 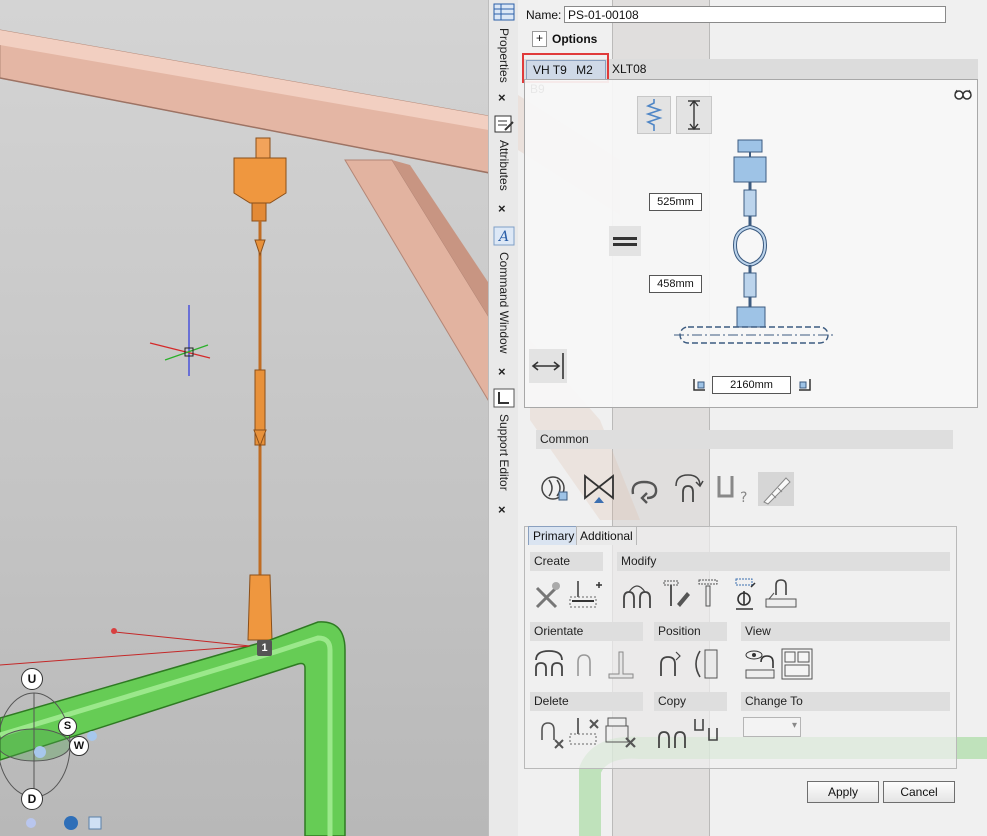 I want to click on table-icon, so click(x=504, y=12).